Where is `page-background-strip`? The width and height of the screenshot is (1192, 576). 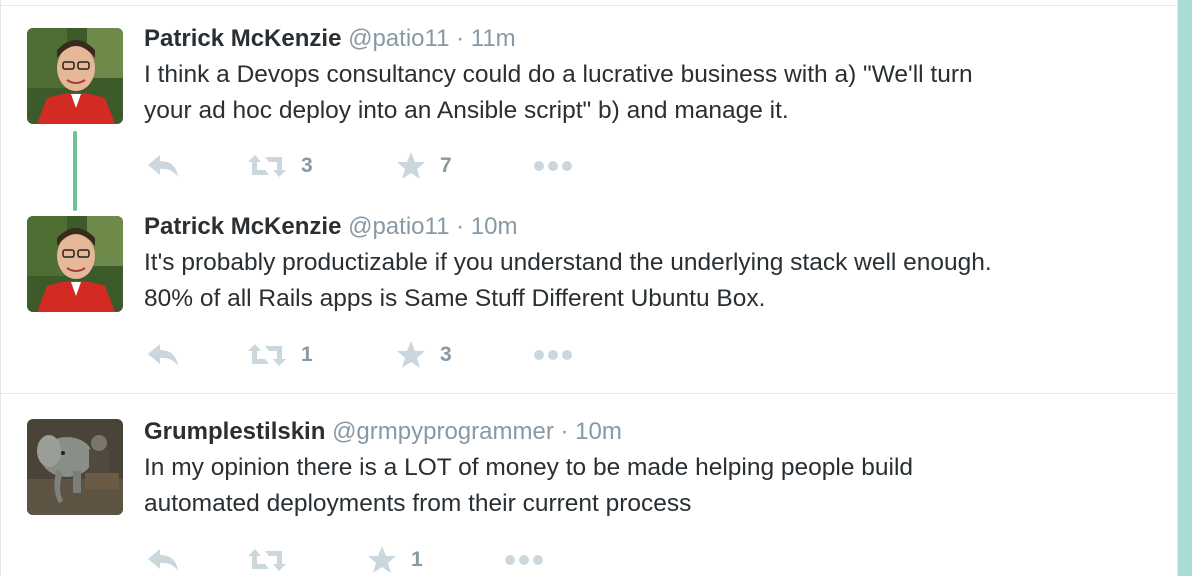 page-background-strip is located at coordinates (1185, 288).